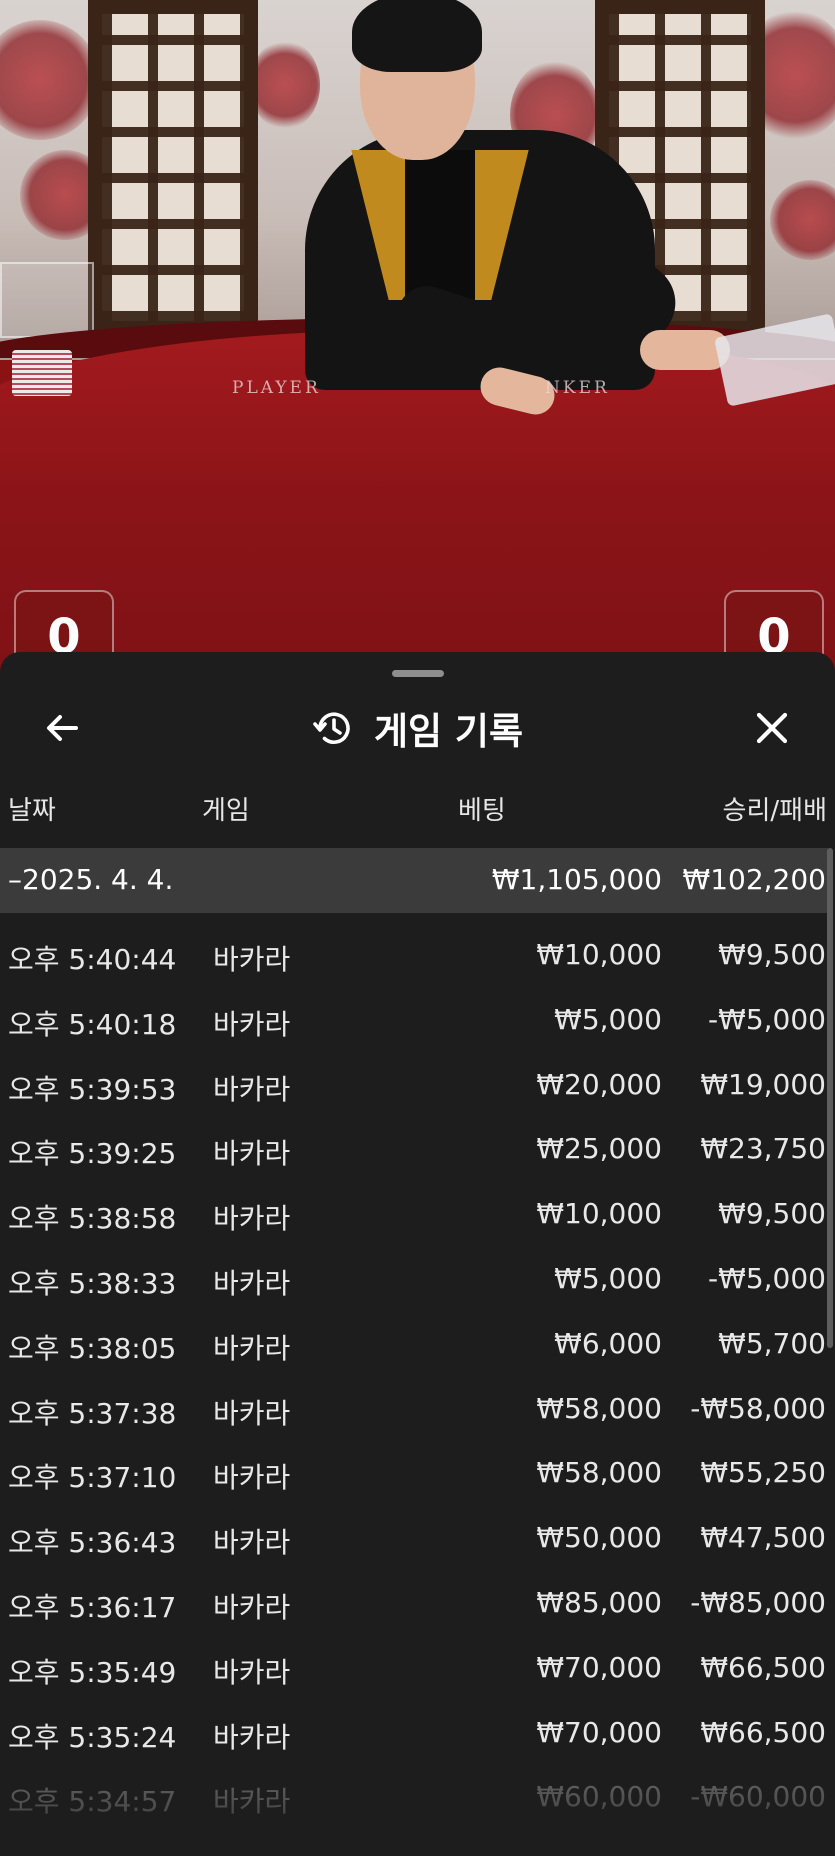 The width and height of the screenshot is (835, 1856). Describe the element at coordinates (763, 1084) in the screenshot. I see `row-result: ₩19,000` at that location.